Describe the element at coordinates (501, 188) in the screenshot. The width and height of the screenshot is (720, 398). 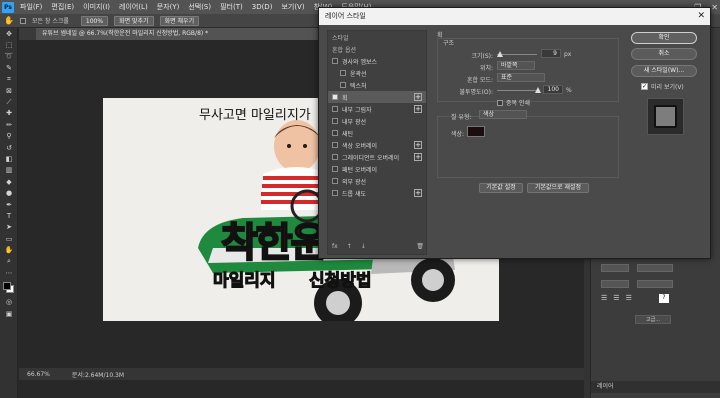
I see `make-default-button: 기본값 설정` at that location.